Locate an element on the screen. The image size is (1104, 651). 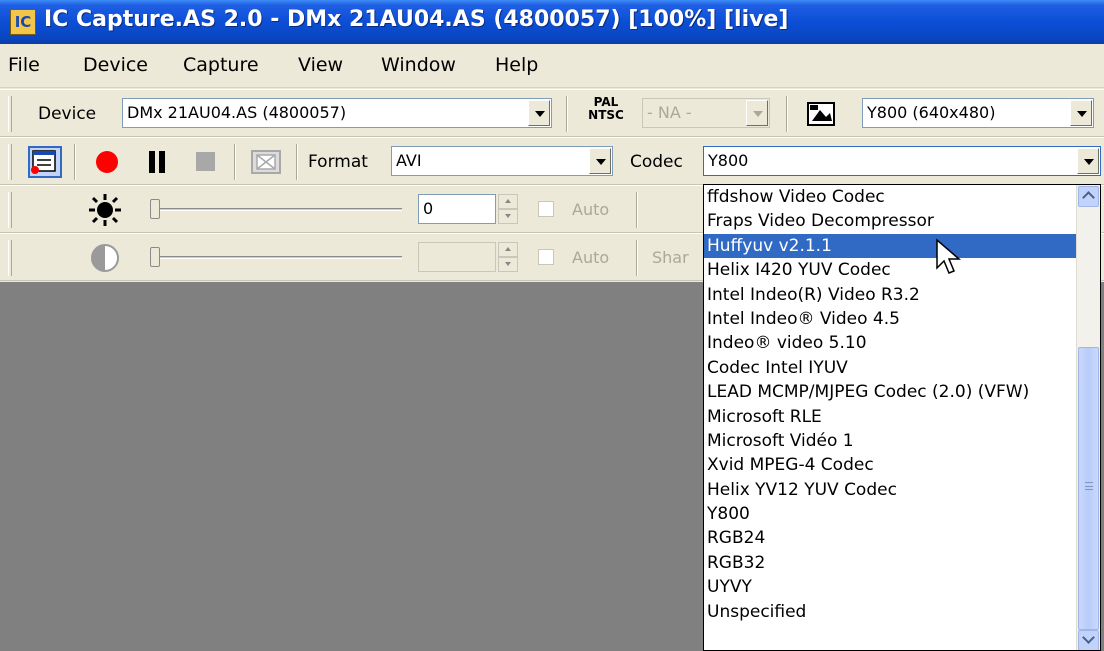
brightness-spinner is located at coordinates (508, 209).